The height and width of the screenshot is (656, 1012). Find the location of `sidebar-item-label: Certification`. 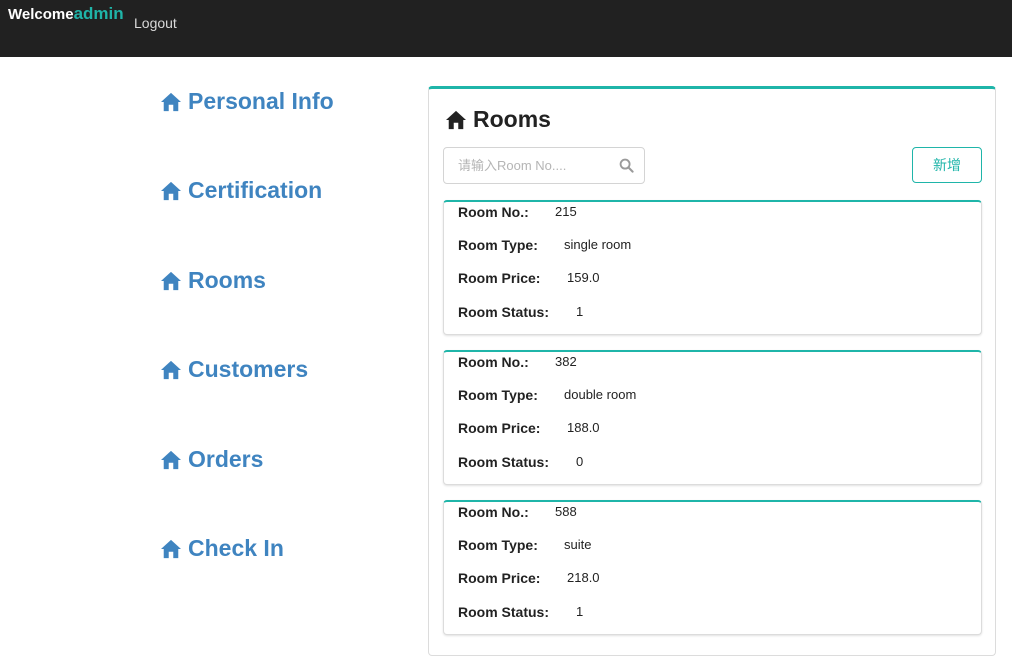

sidebar-item-label: Certification is located at coordinates (255, 190).